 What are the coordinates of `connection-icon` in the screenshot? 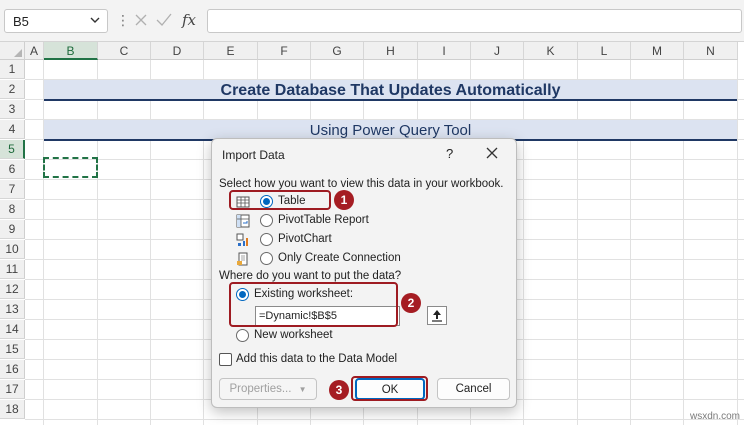 It's located at (242, 259).